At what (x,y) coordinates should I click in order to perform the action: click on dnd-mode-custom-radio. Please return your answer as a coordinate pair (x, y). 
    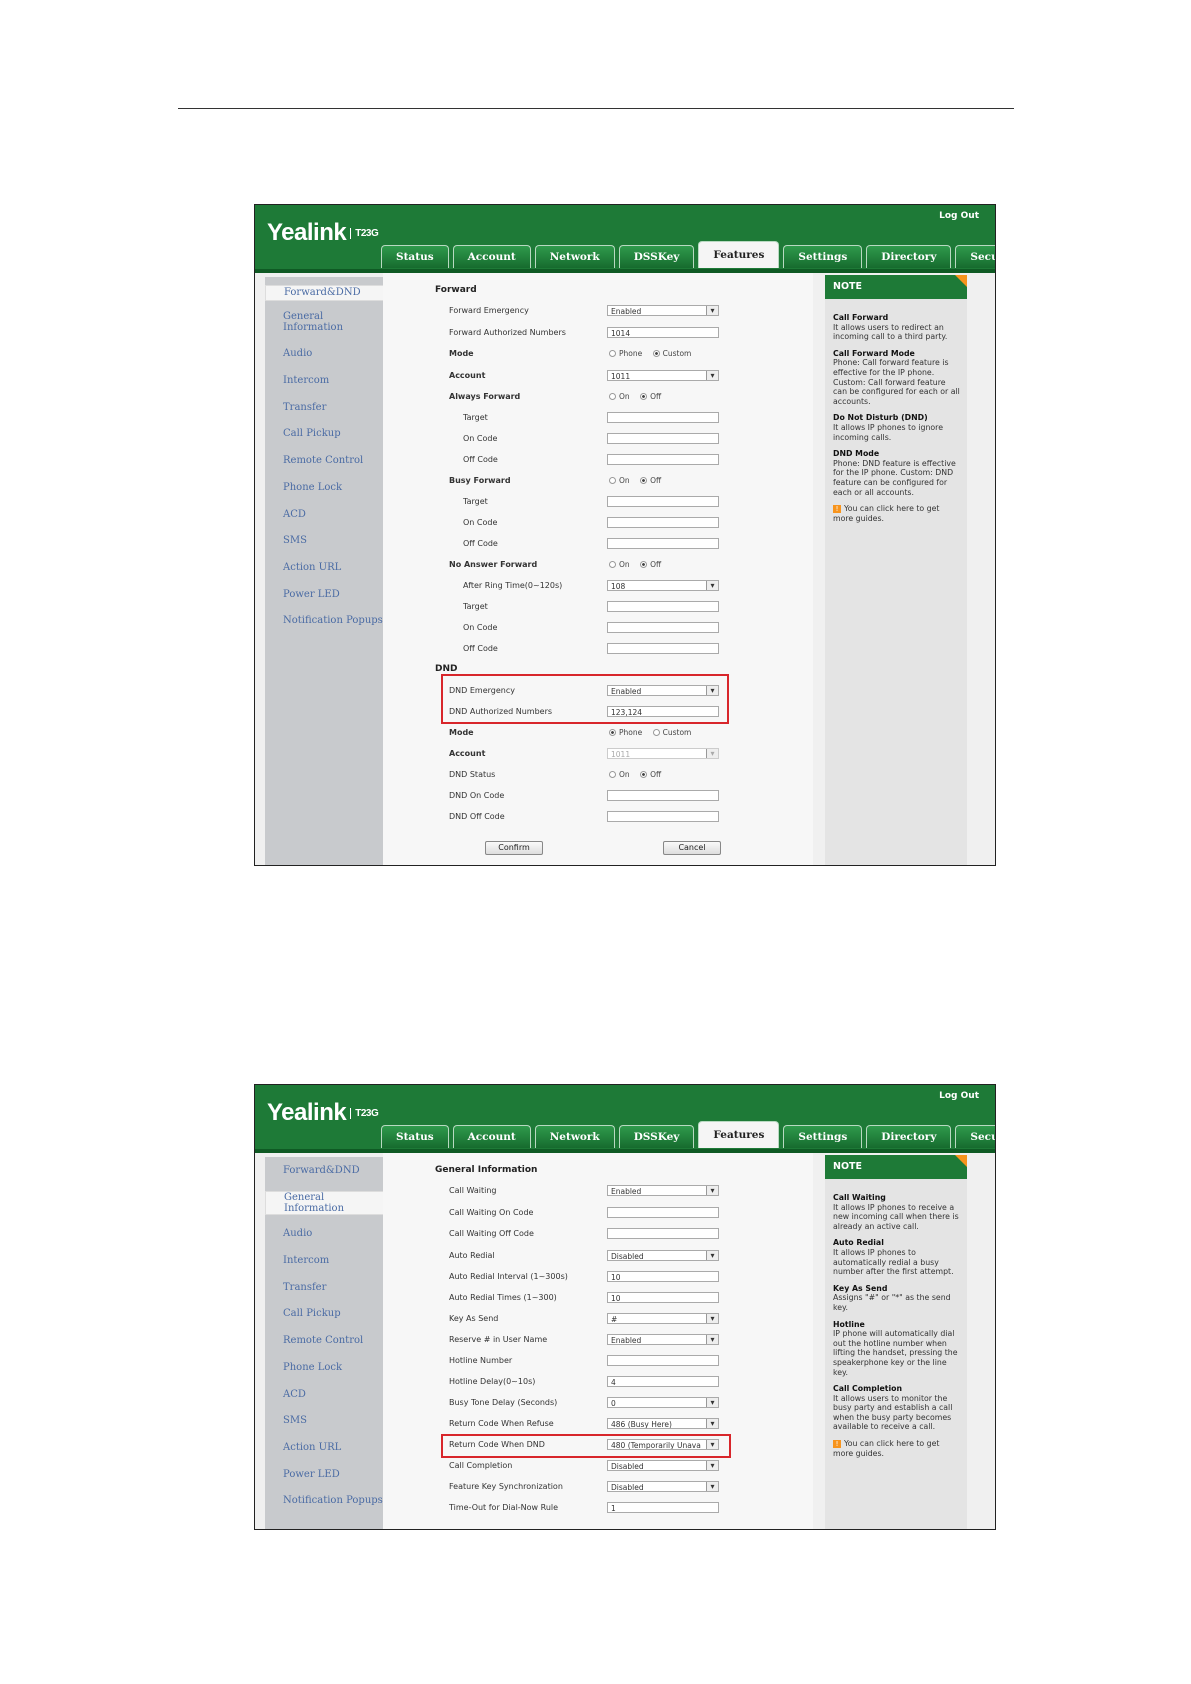
    Looking at the image, I should click on (656, 732).